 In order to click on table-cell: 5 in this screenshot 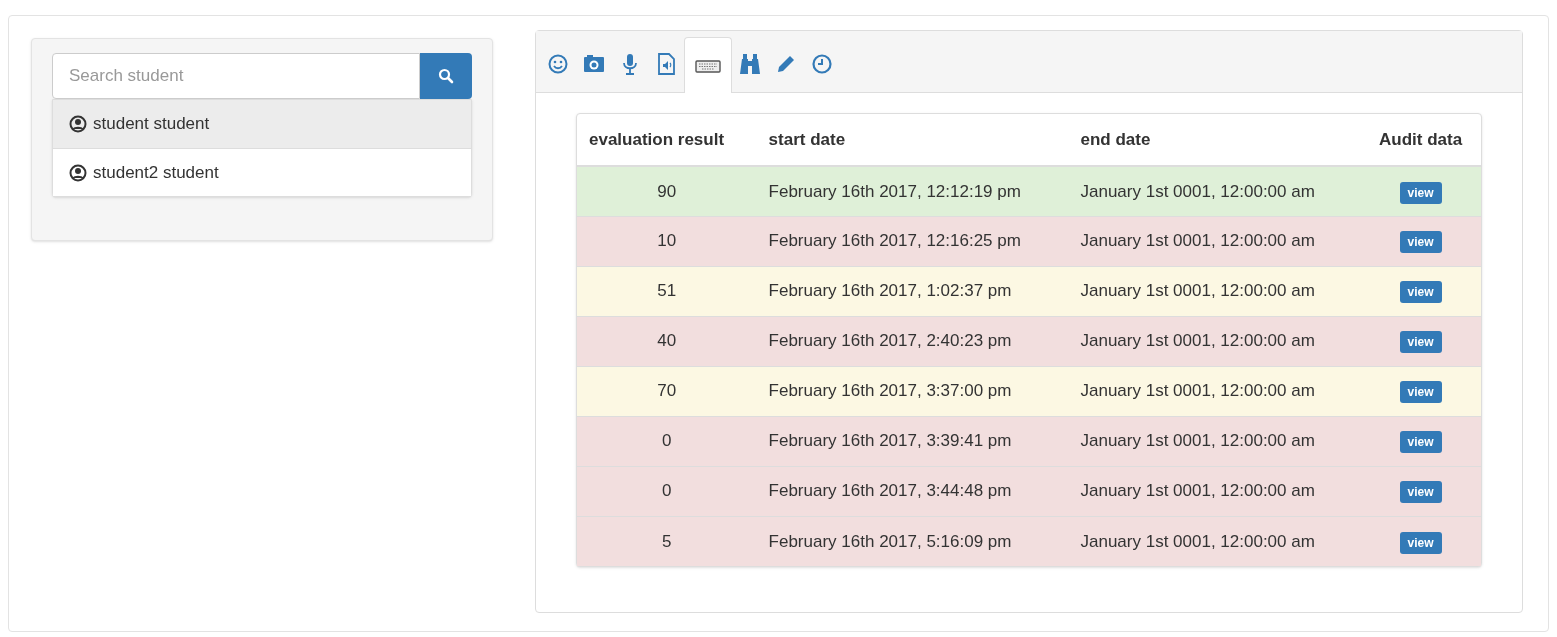, I will do `click(667, 541)`.